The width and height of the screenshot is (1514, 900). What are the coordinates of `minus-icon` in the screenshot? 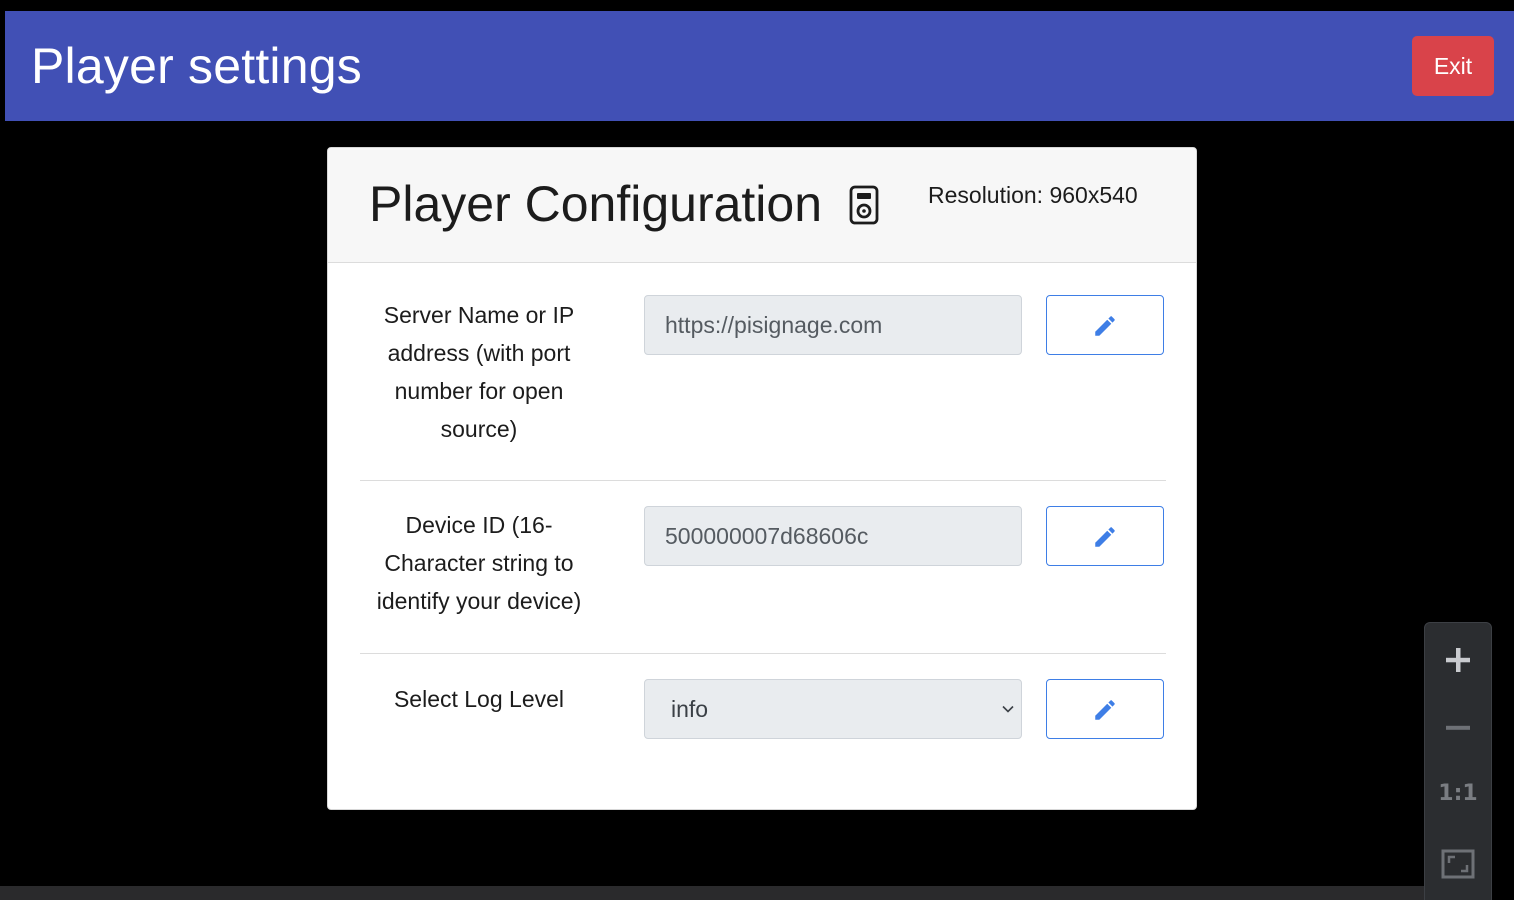 It's located at (1458, 727).